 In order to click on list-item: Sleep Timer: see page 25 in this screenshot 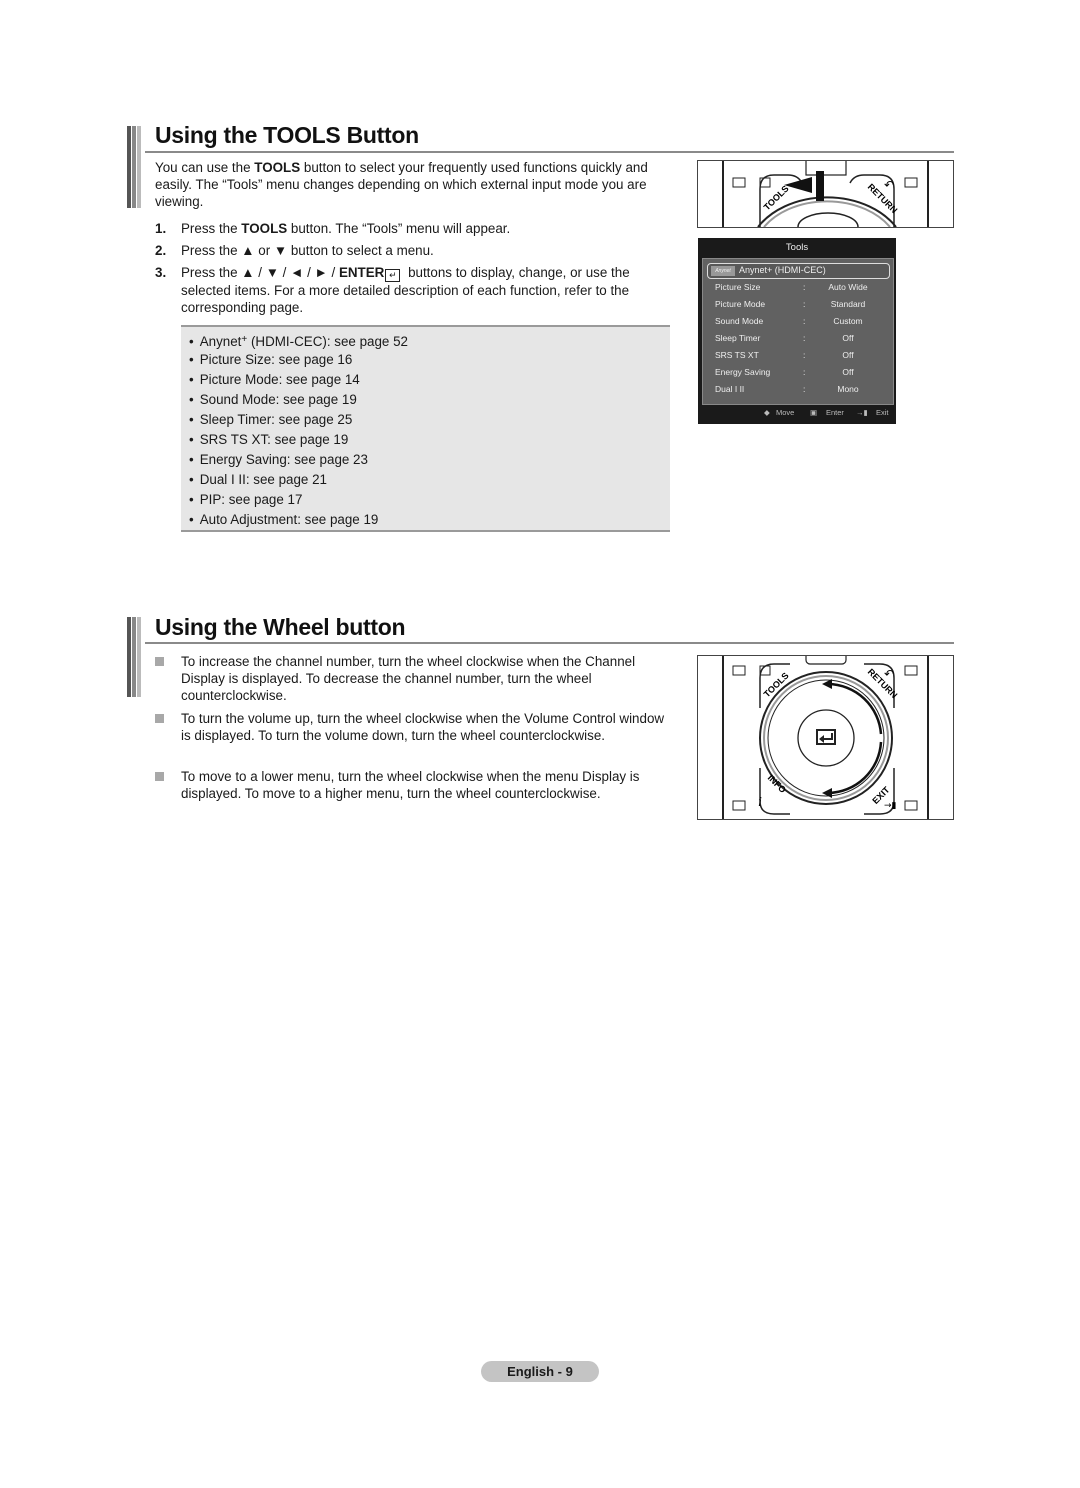, I will do `click(298, 420)`.